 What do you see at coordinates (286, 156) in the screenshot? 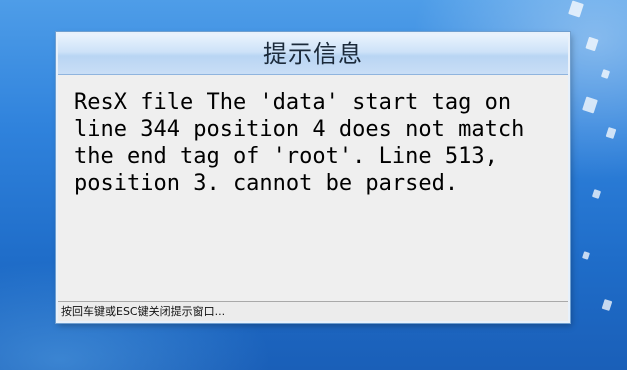
I see `error-message-line: the end tag of 'root'. Line 513,` at bounding box center [286, 156].